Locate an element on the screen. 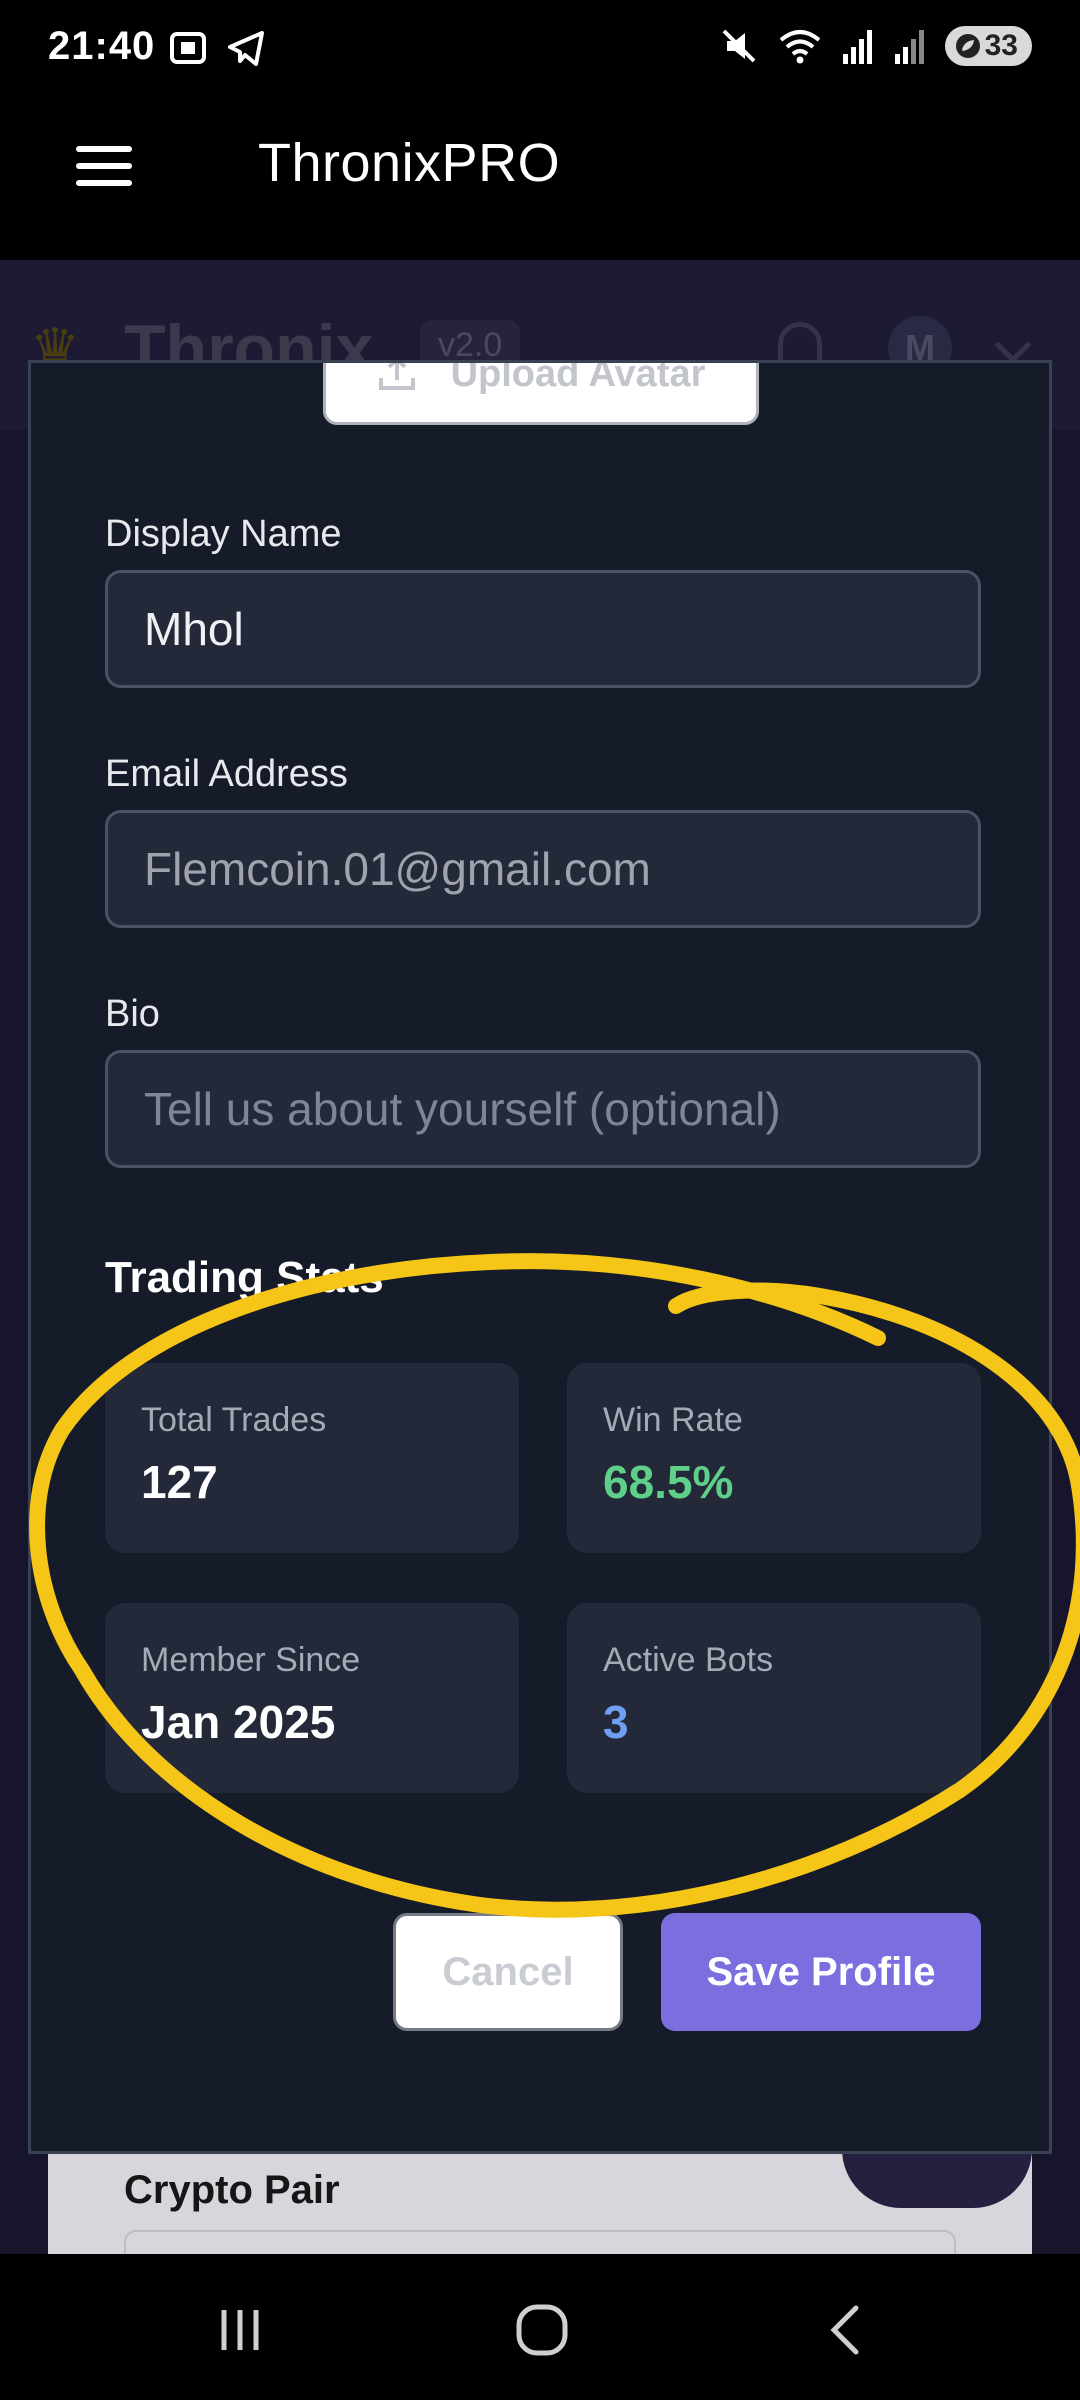  app-header: ThronixPRO is located at coordinates (540, 178).